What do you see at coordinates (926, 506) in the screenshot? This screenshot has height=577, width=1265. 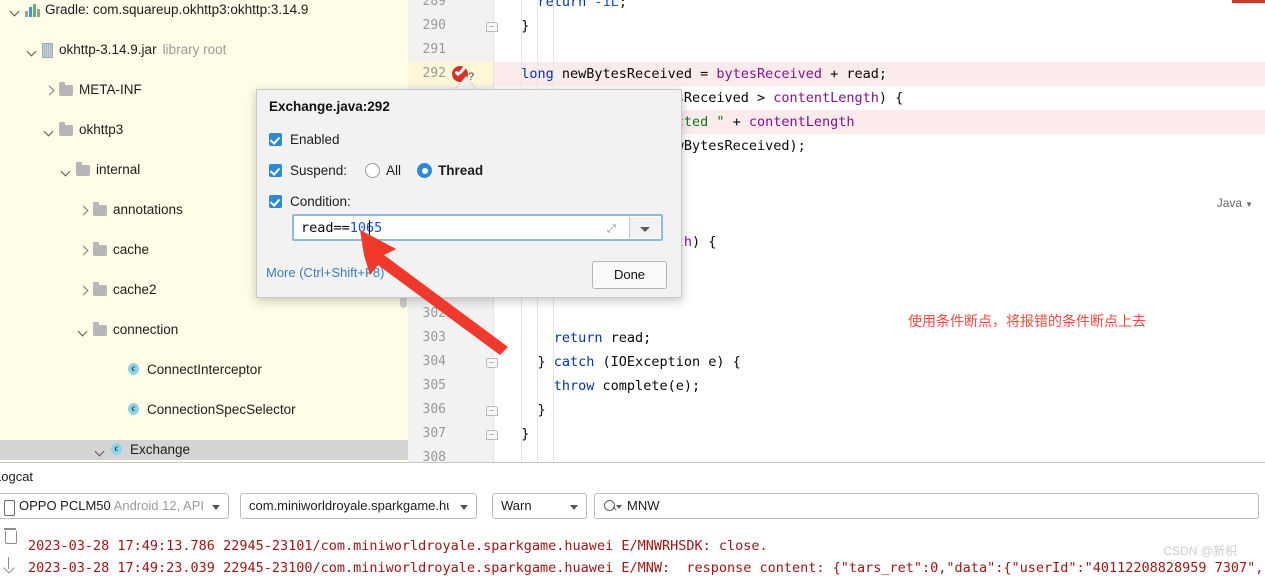 I see `logcat-search-input: MNW` at bounding box center [926, 506].